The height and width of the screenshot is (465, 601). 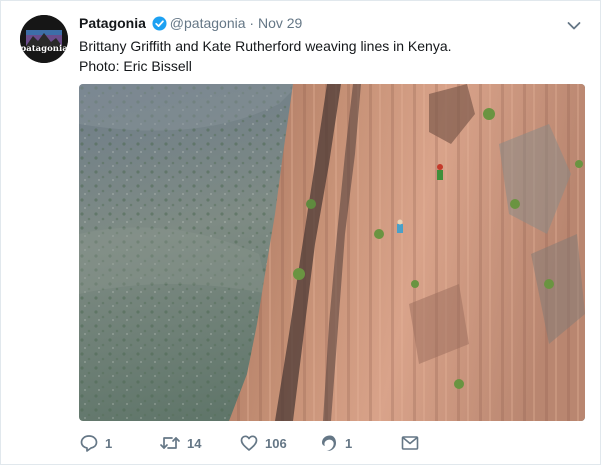 I want to click on moments-swirl-icon, so click(x=329, y=443).